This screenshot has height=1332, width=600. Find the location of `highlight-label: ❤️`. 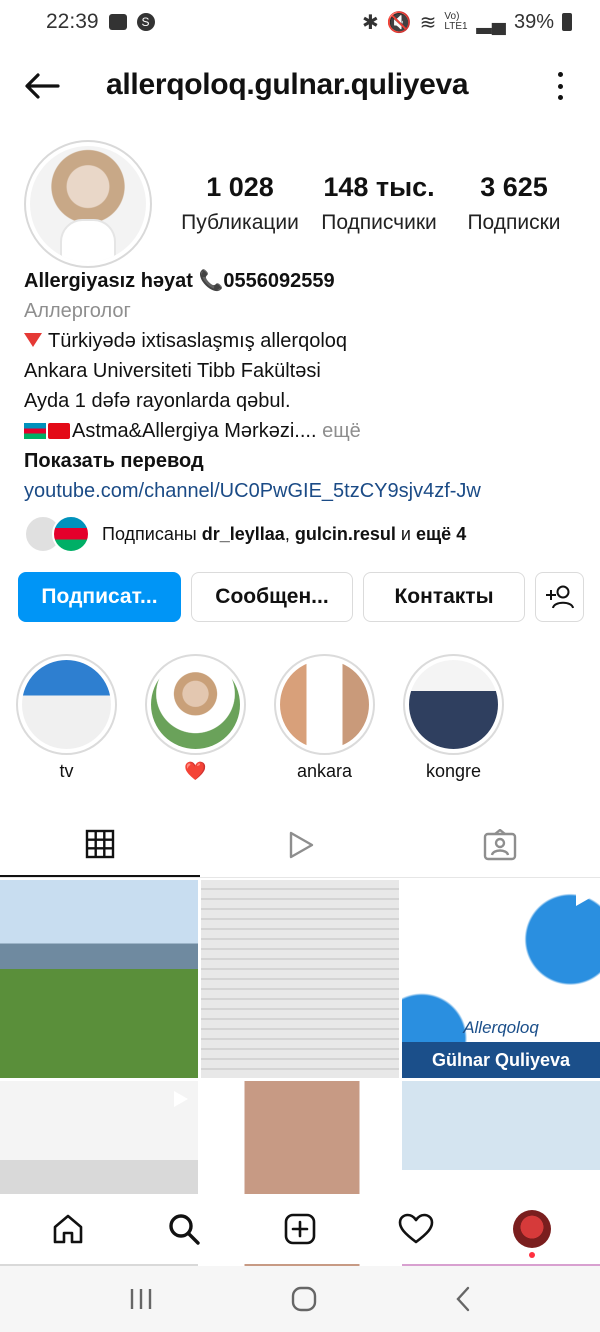

highlight-label: ❤️ is located at coordinates (195, 771).